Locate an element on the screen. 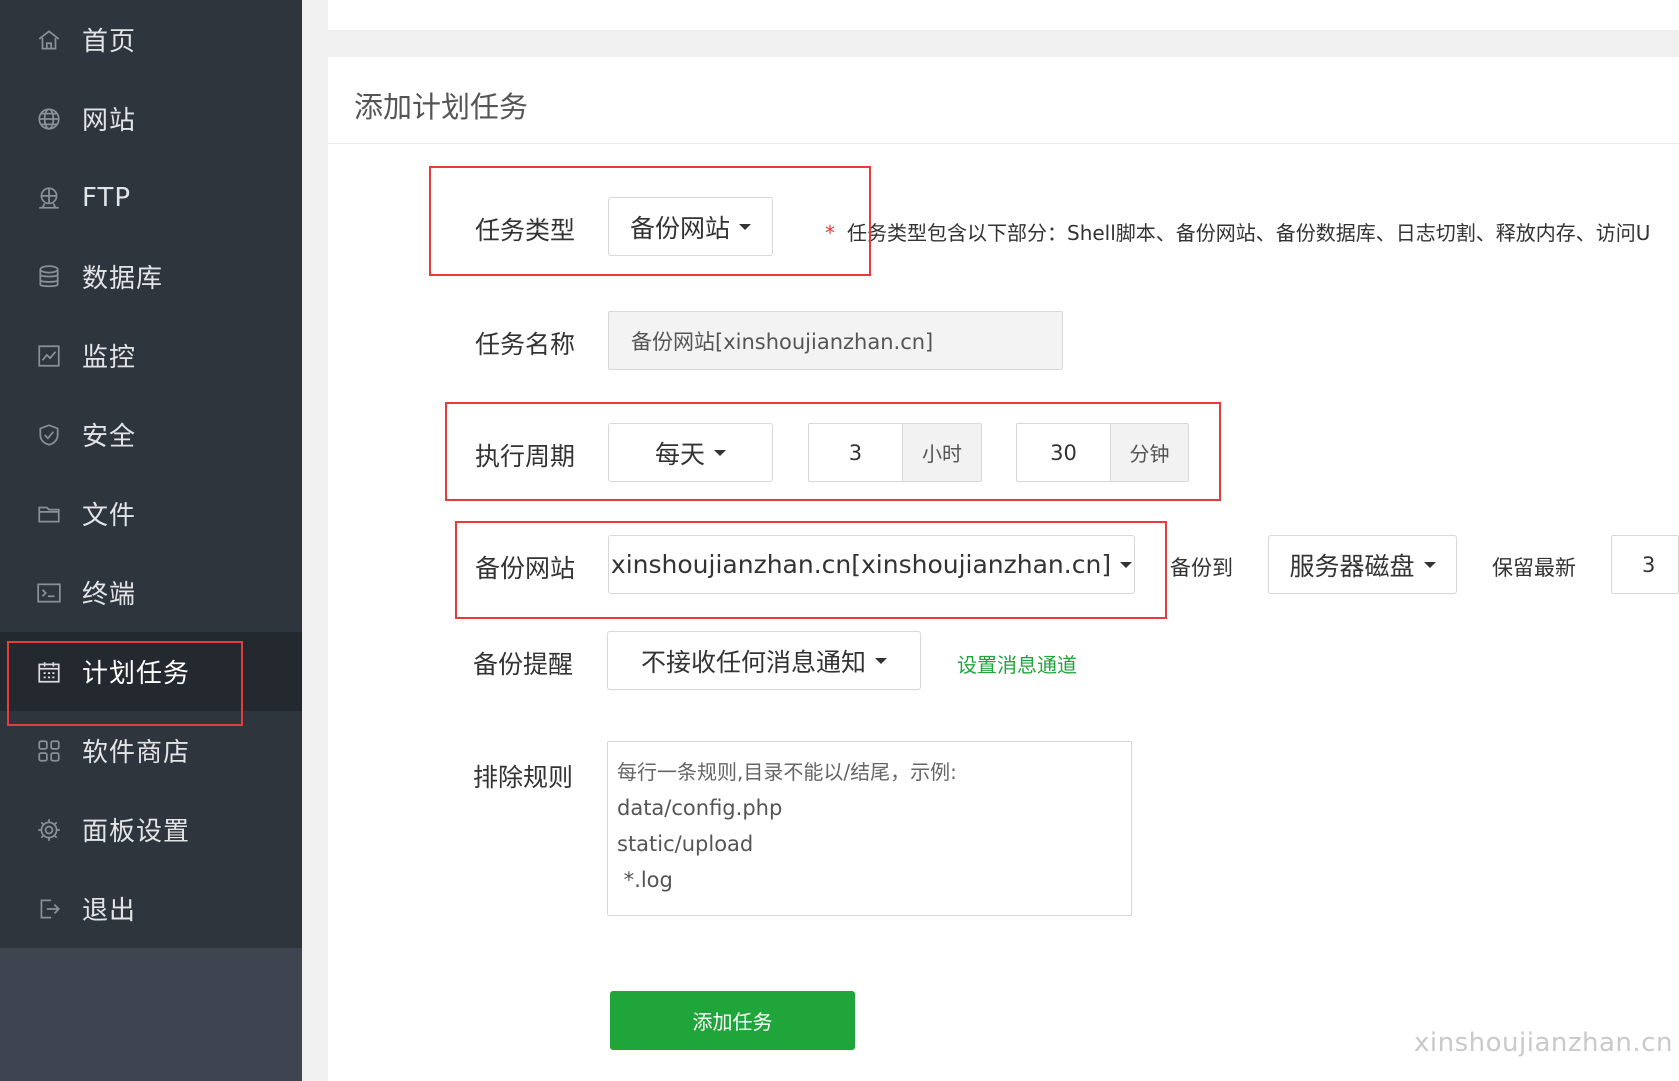 The height and width of the screenshot is (1081, 1679). sidebar-item-security: 安全 is located at coordinates (151, 434).